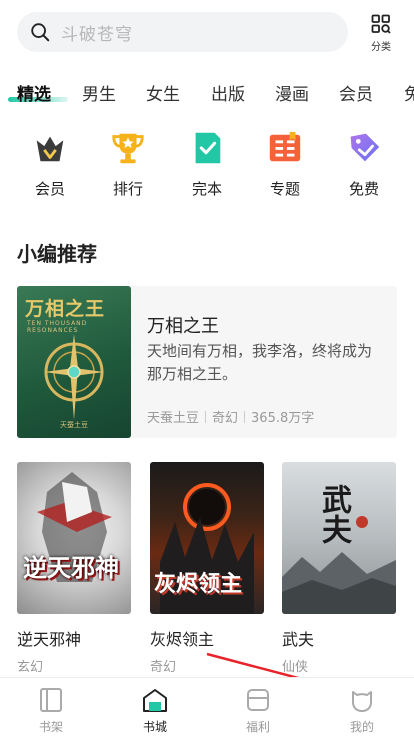 The width and height of the screenshot is (414, 736). What do you see at coordinates (365, 147) in the screenshot?
I see `free-tag-icon` at bounding box center [365, 147].